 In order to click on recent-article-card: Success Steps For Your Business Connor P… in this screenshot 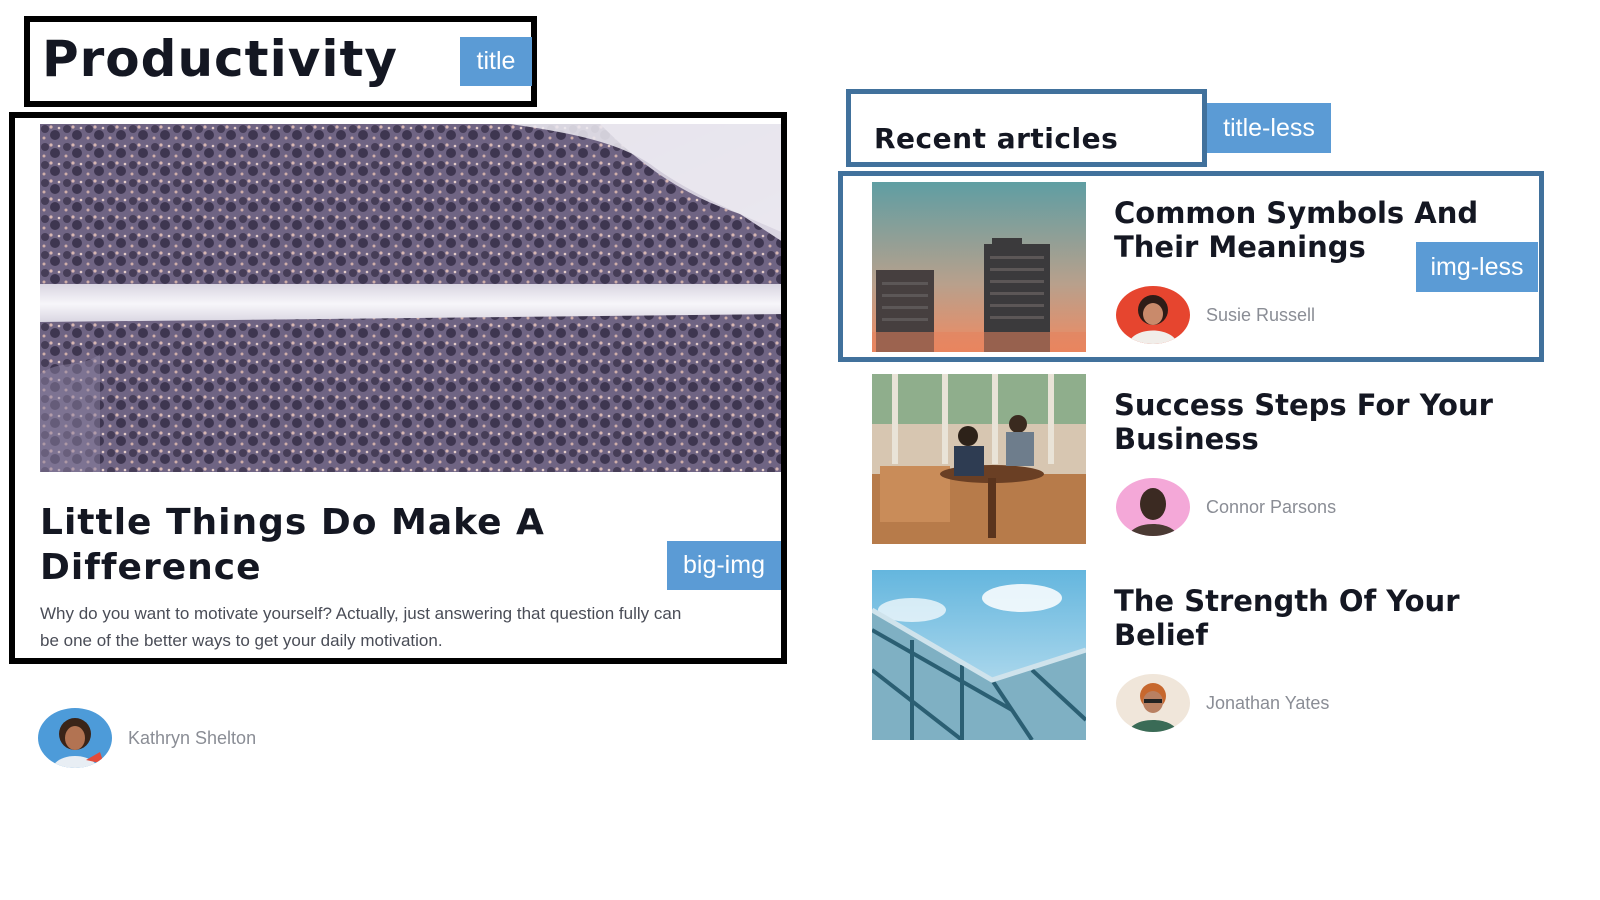, I will do `click(1217, 459)`.